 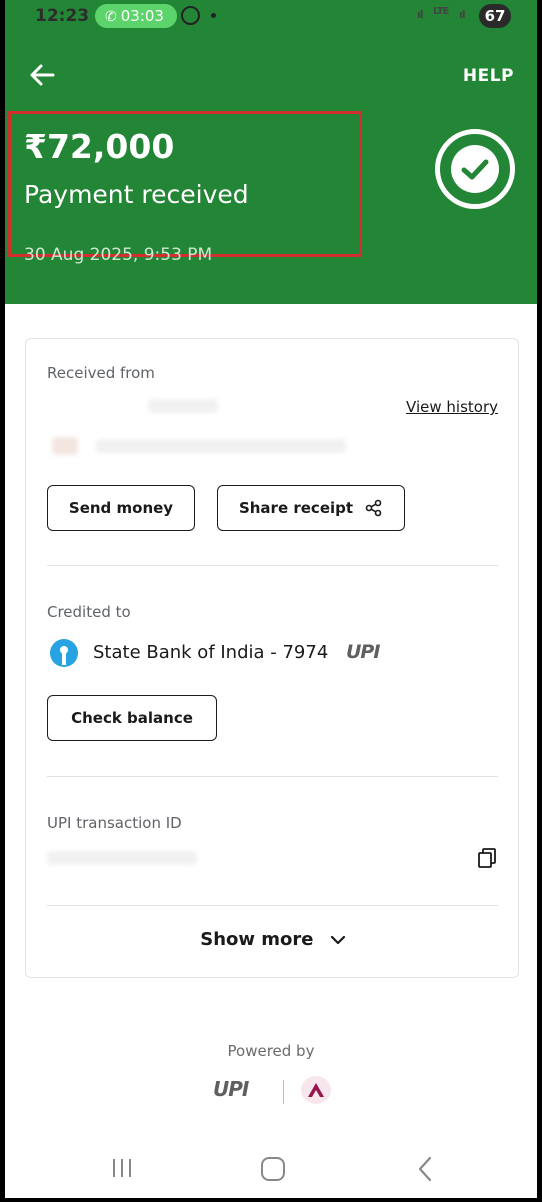 What do you see at coordinates (495, 16) in the screenshot?
I see `battery-level: 67` at bounding box center [495, 16].